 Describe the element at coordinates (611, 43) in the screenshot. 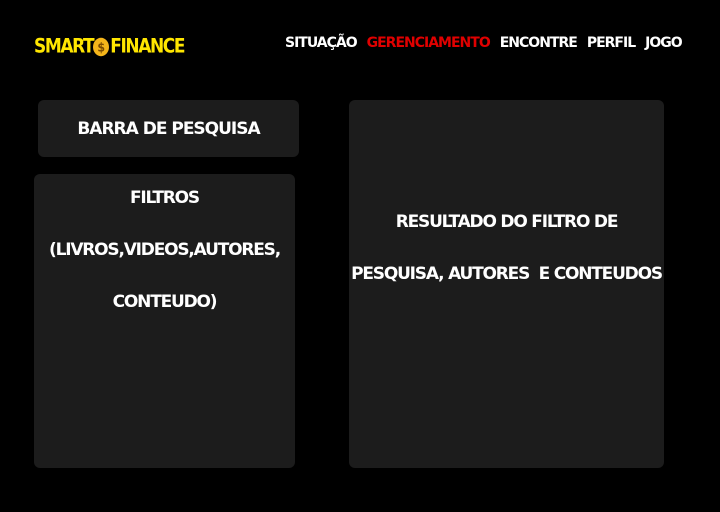

I see `nav-item-perfil: PERFIL` at that location.